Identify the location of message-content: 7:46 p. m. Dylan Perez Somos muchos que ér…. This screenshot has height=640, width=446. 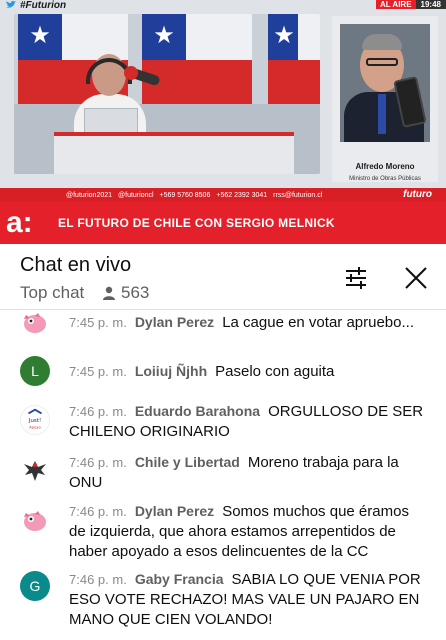
(249, 531).